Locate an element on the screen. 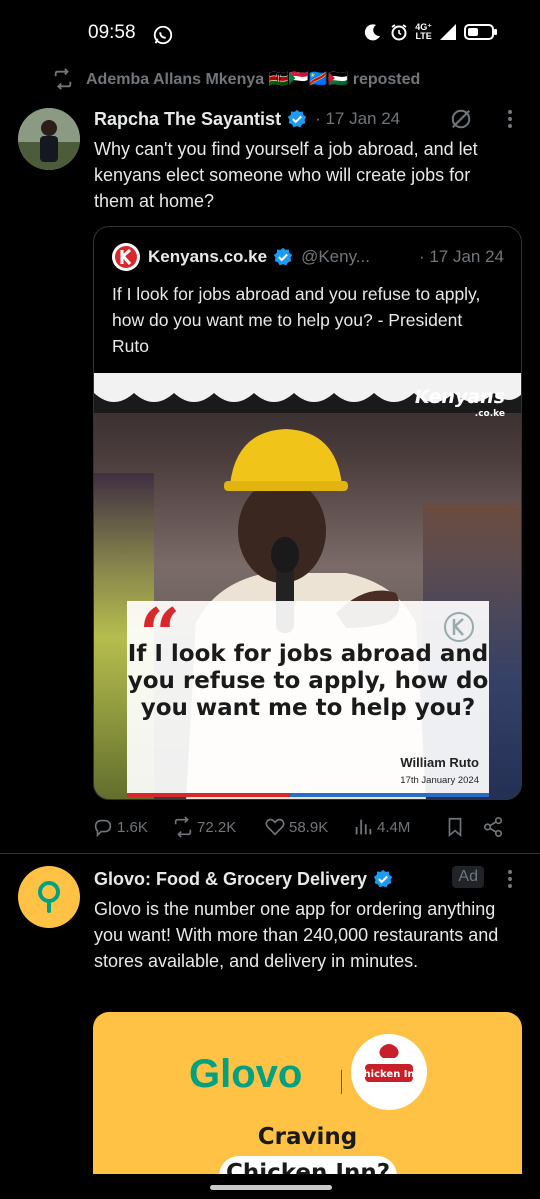  chicken-inn-wordmark: Chicken Inn is located at coordinates (389, 1074).